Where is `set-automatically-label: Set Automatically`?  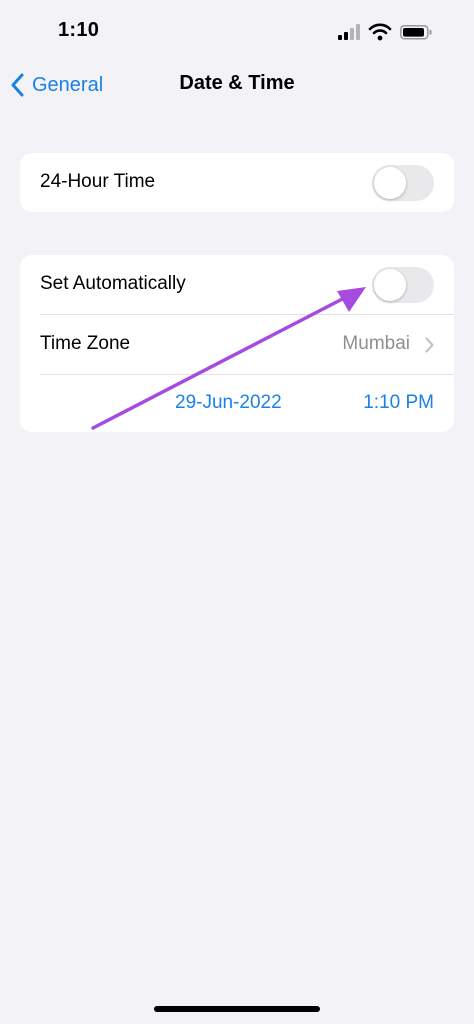 set-automatically-label: Set Automatically is located at coordinates (113, 283).